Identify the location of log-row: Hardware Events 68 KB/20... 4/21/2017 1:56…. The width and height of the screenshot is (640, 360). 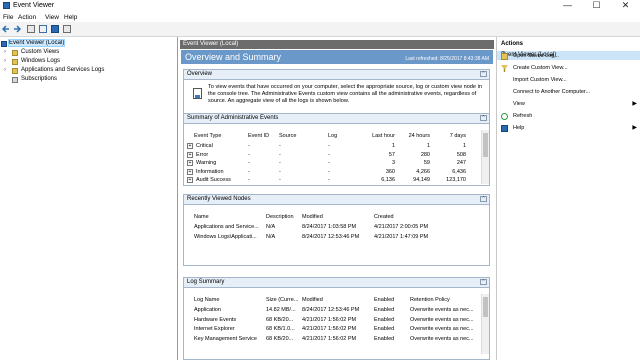
(333, 321).